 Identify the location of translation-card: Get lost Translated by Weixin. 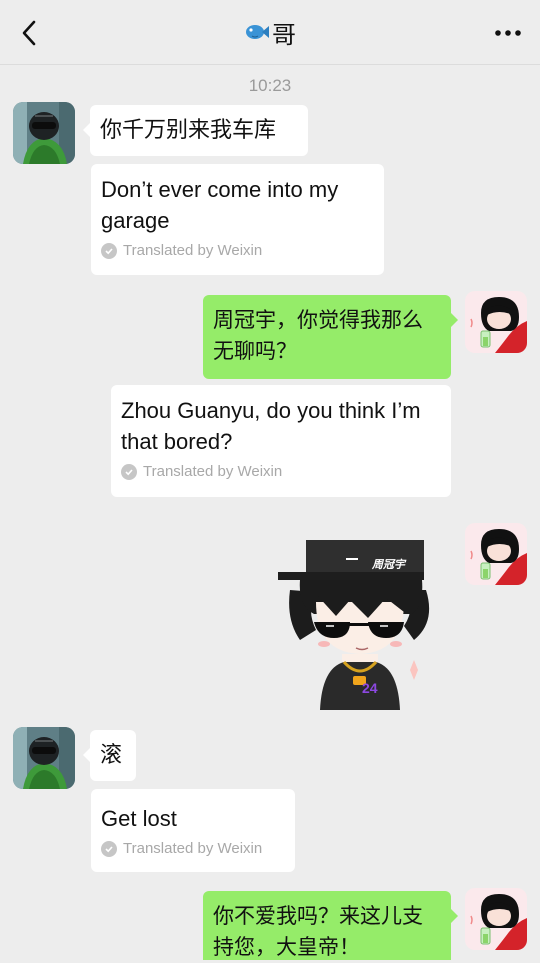
(193, 830).